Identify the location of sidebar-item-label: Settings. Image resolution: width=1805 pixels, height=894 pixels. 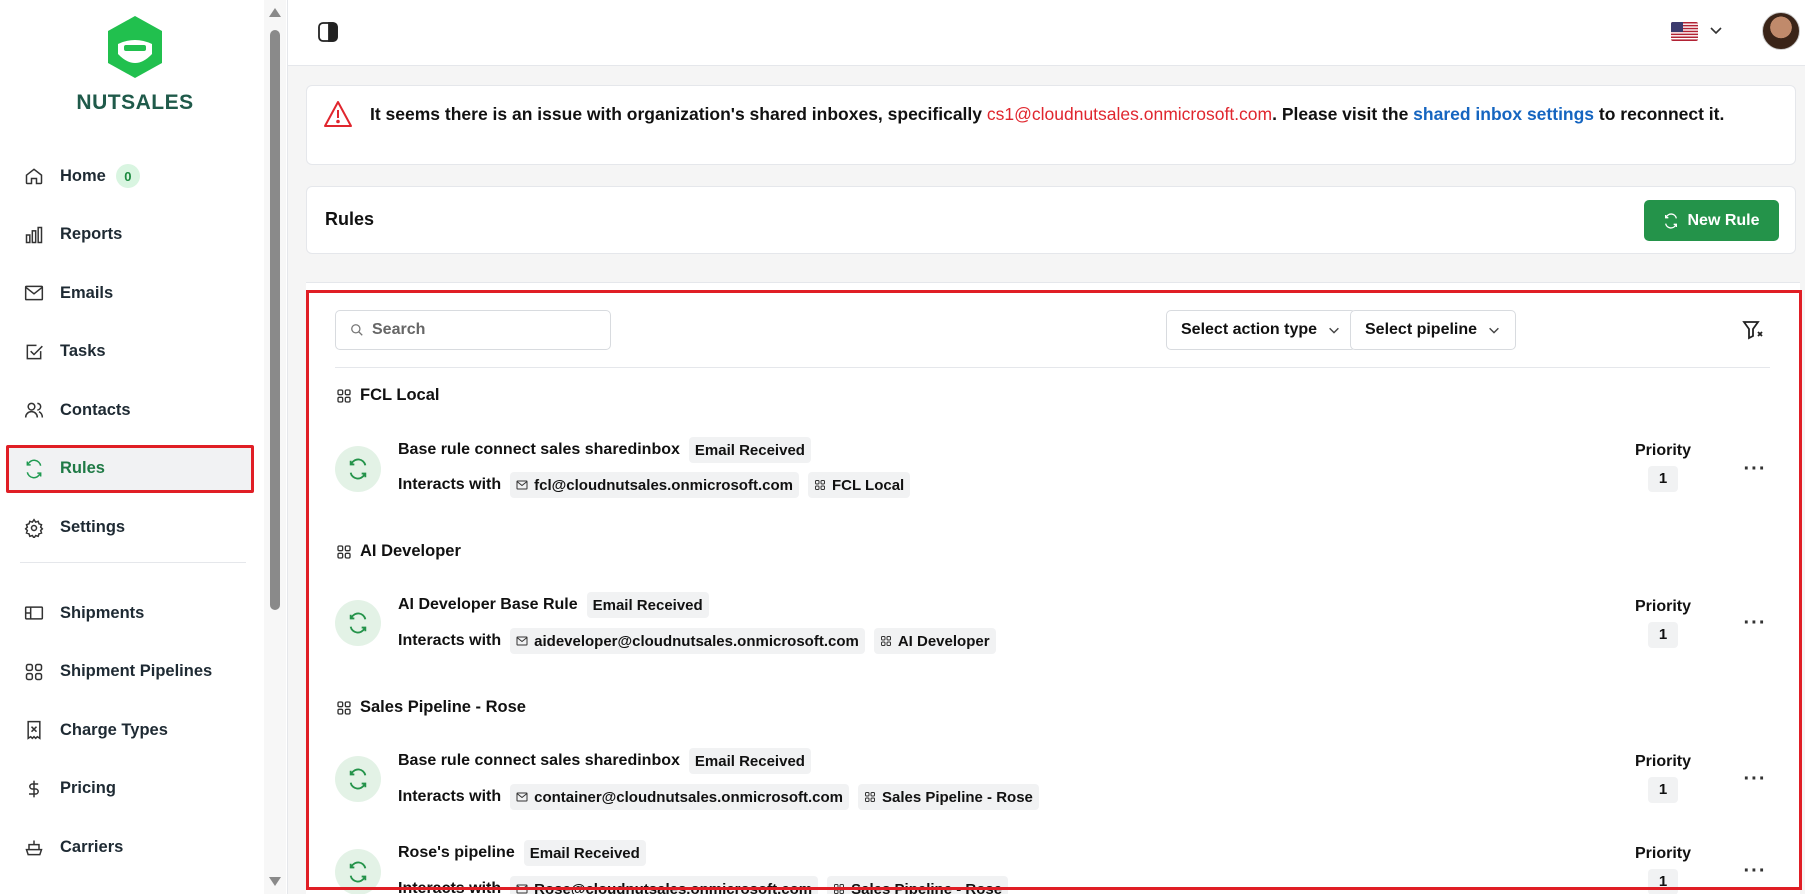
(93, 527).